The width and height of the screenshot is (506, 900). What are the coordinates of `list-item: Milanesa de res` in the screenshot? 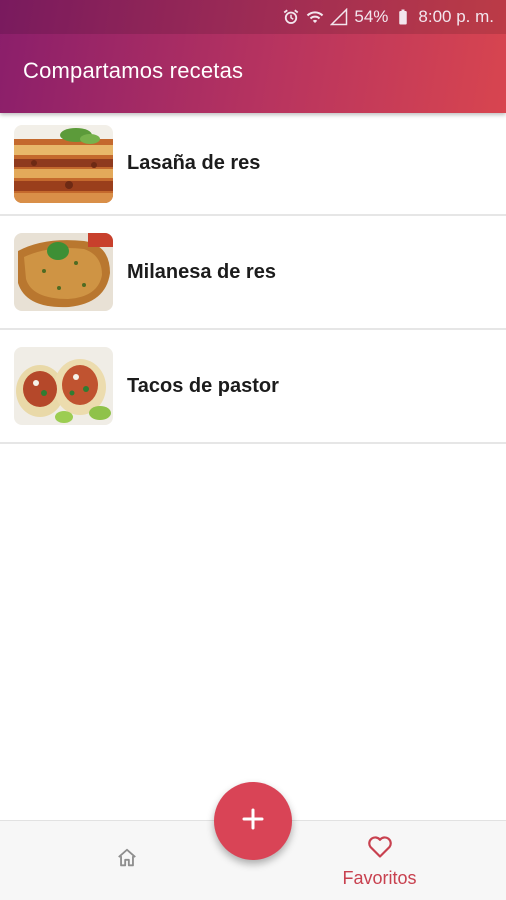 It's located at (253, 273).